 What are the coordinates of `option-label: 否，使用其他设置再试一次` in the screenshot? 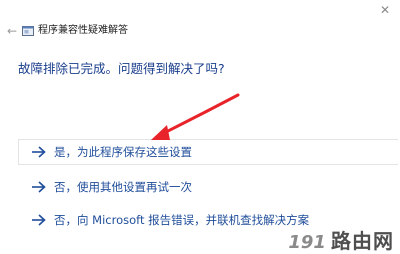 It's located at (123, 187).